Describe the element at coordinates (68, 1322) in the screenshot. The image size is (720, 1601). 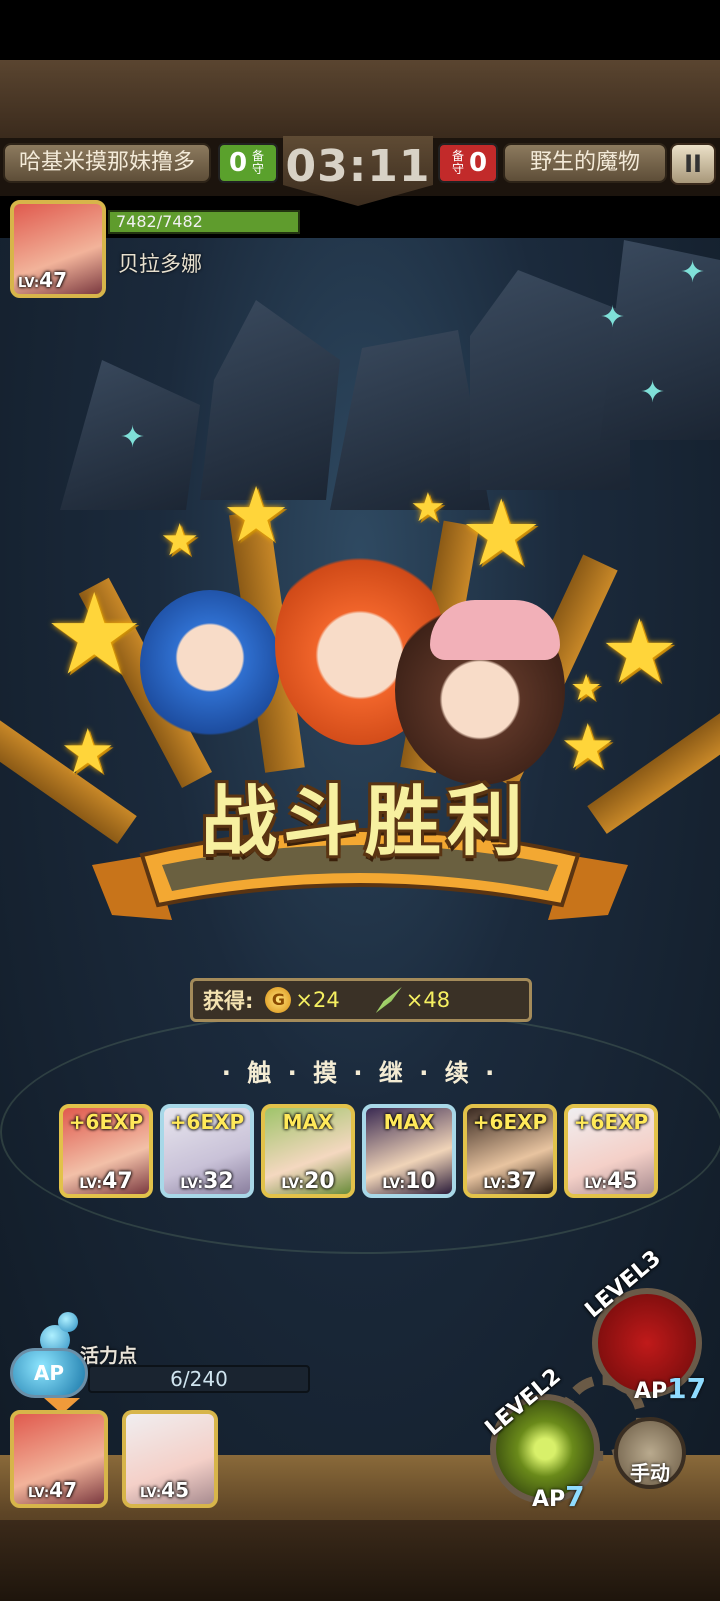
I see `ap-bubble-icon` at that location.